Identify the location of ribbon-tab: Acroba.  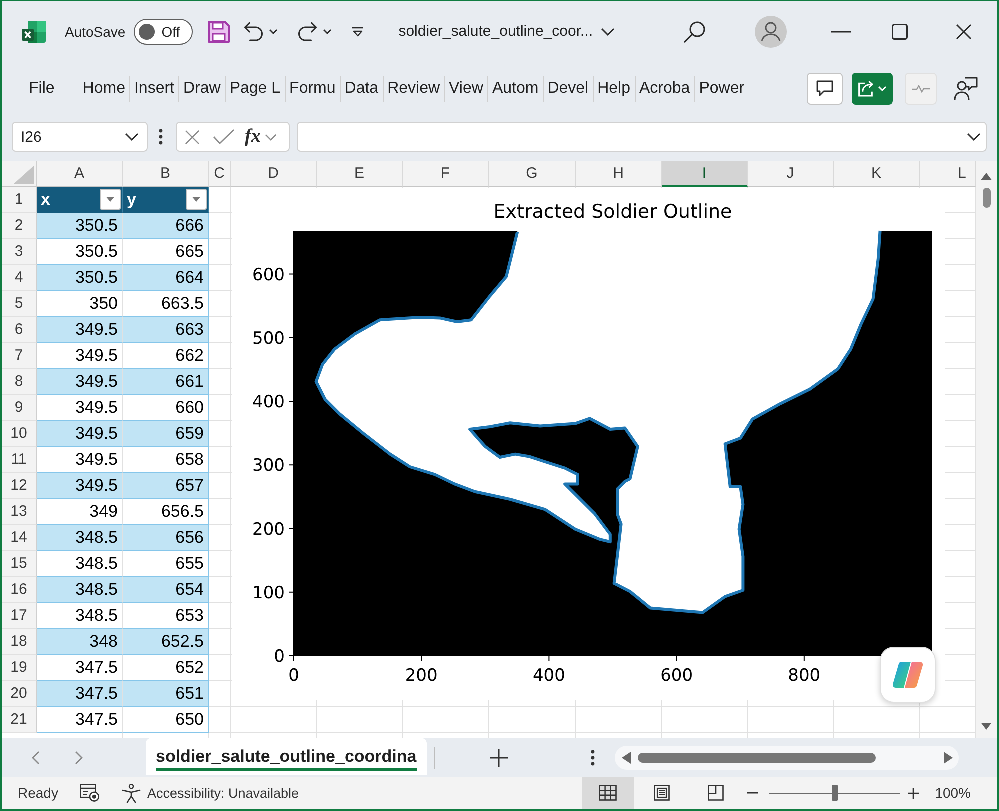
(665, 89).